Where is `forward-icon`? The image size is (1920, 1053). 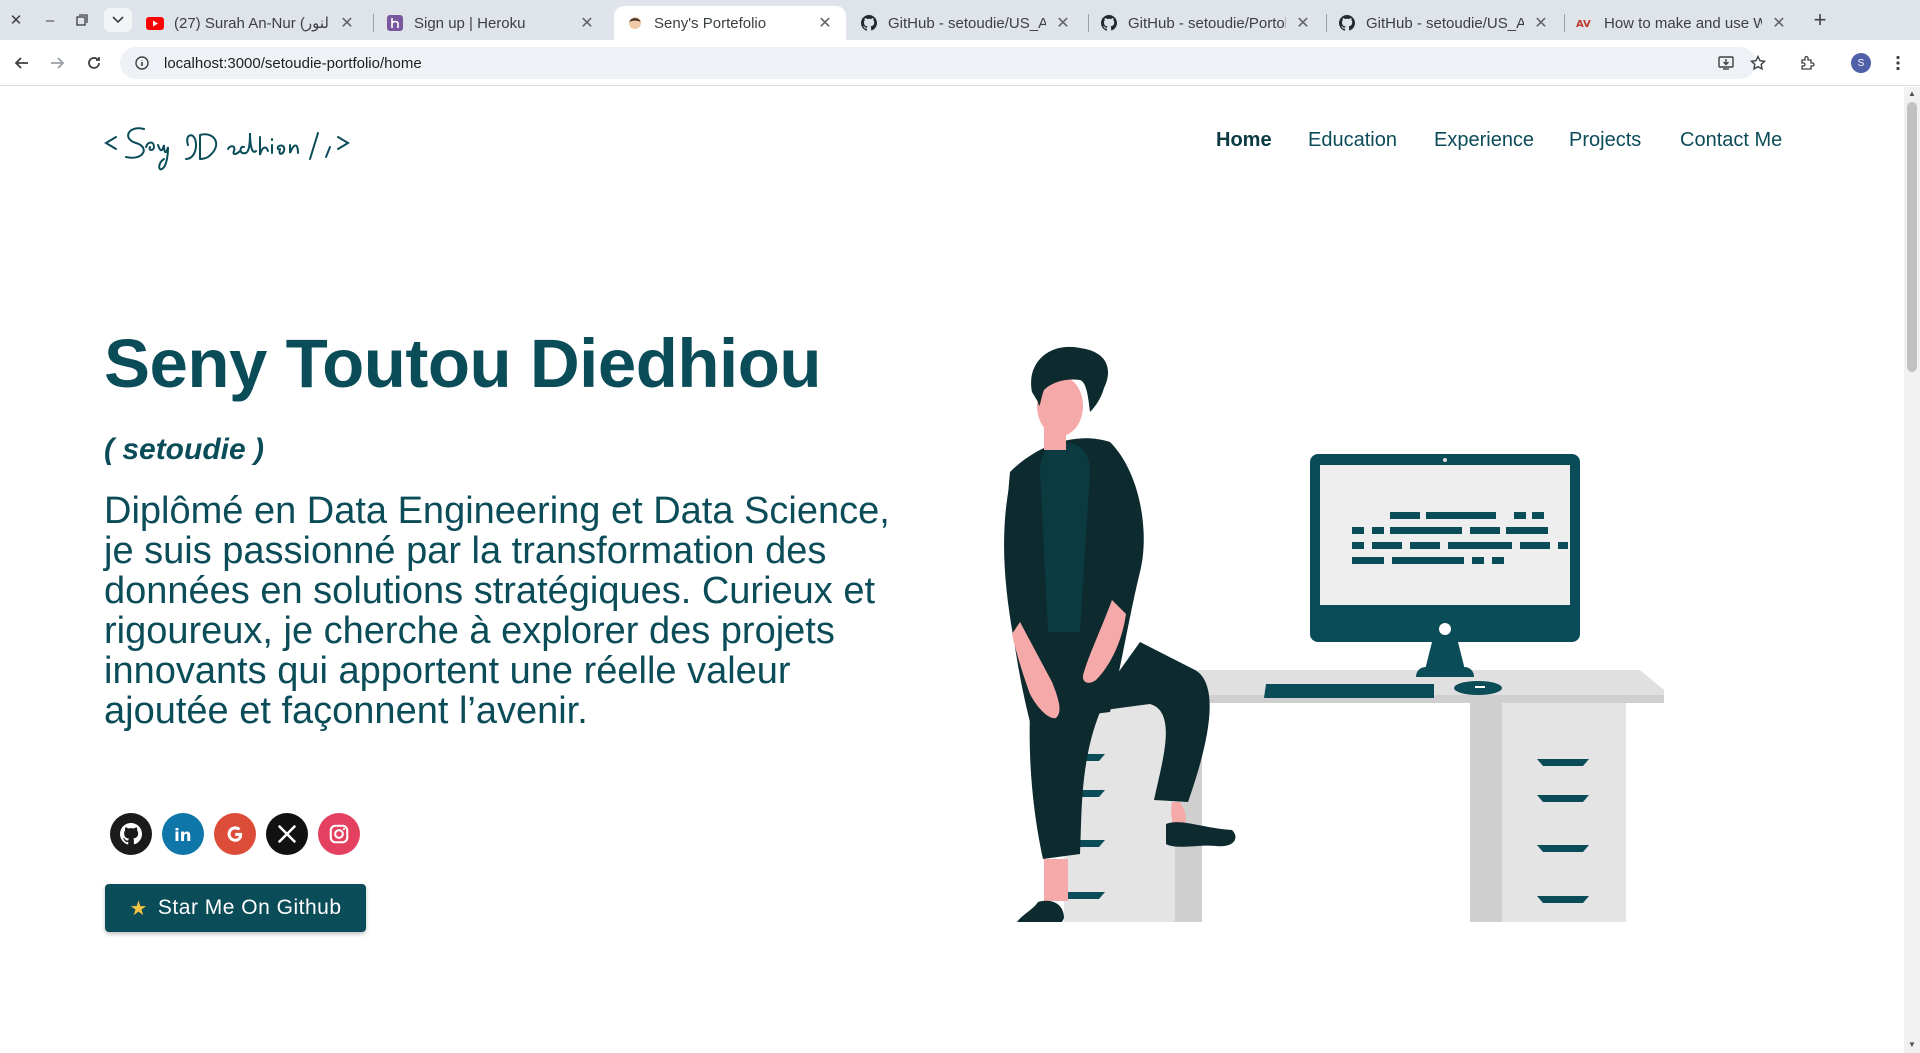
forward-icon is located at coordinates (57, 63).